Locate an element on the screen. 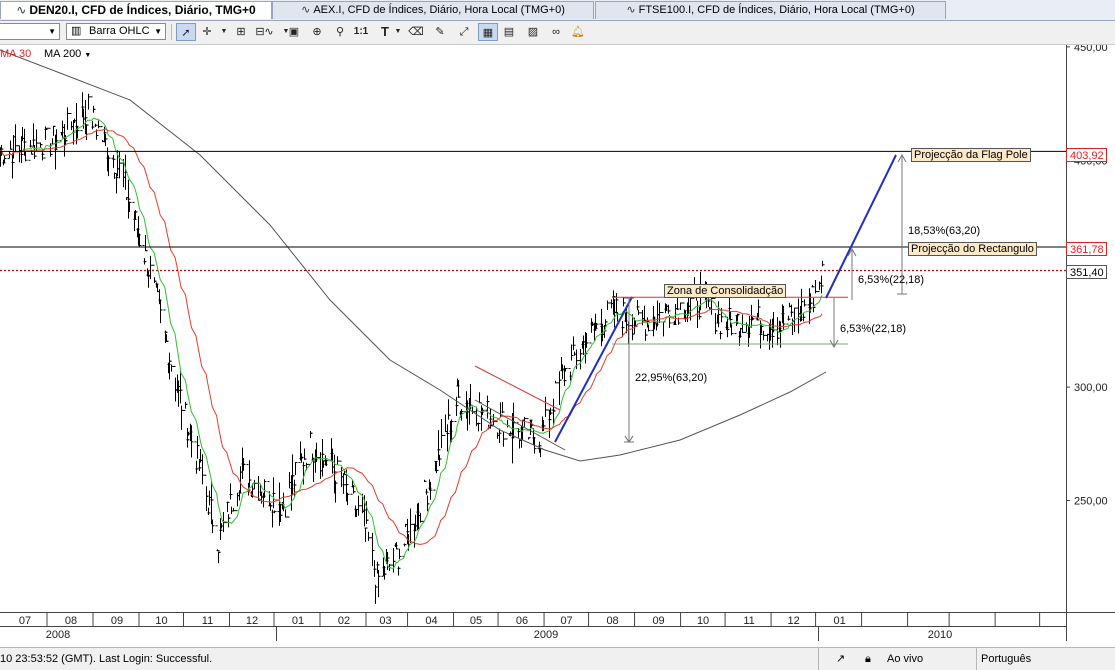 This screenshot has height=670, width=1115. year-label: 2008 is located at coordinates (58, 635).